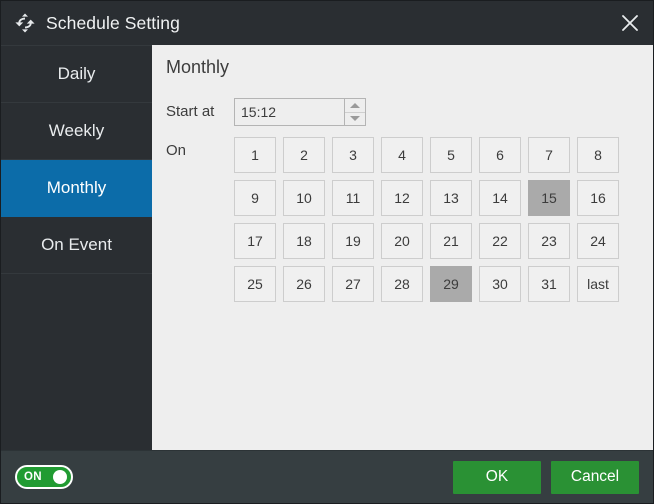  Describe the element at coordinates (598, 241) in the screenshot. I see `day-cell: 24` at that location.